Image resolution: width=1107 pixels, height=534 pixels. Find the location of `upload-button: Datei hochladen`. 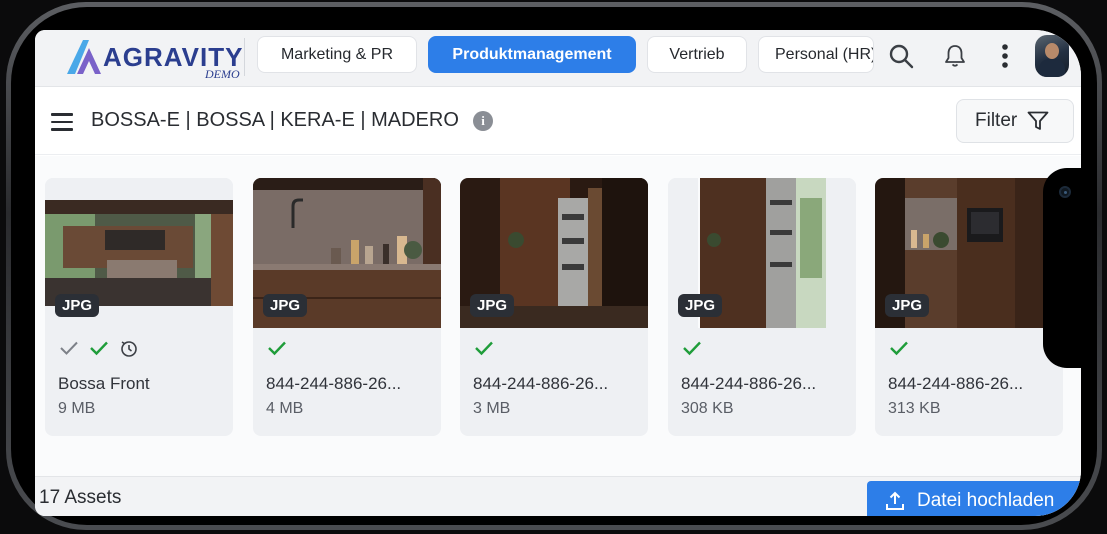

upload-button: Datei hochladen is located at coordinates (974, 498).